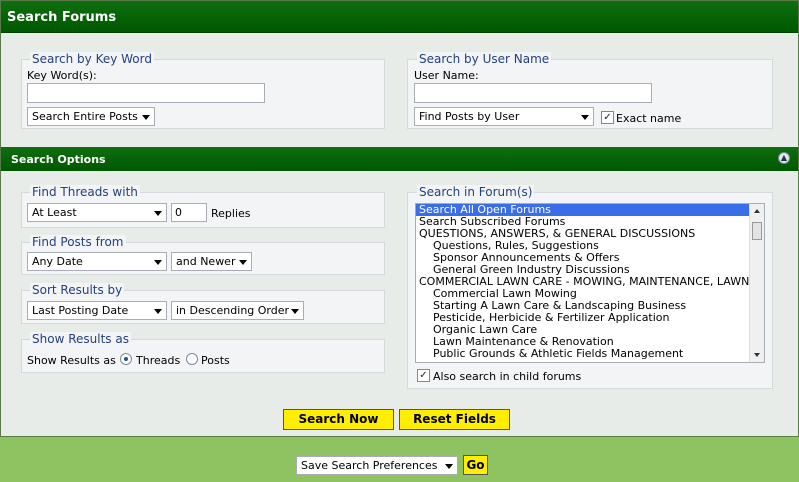 This screenshot has height=482, width=799. What do you see at coordinates (233, 310) in the screenshot?
I see `sort-order-value: in Descending Order` at bounding box center [233, 310].